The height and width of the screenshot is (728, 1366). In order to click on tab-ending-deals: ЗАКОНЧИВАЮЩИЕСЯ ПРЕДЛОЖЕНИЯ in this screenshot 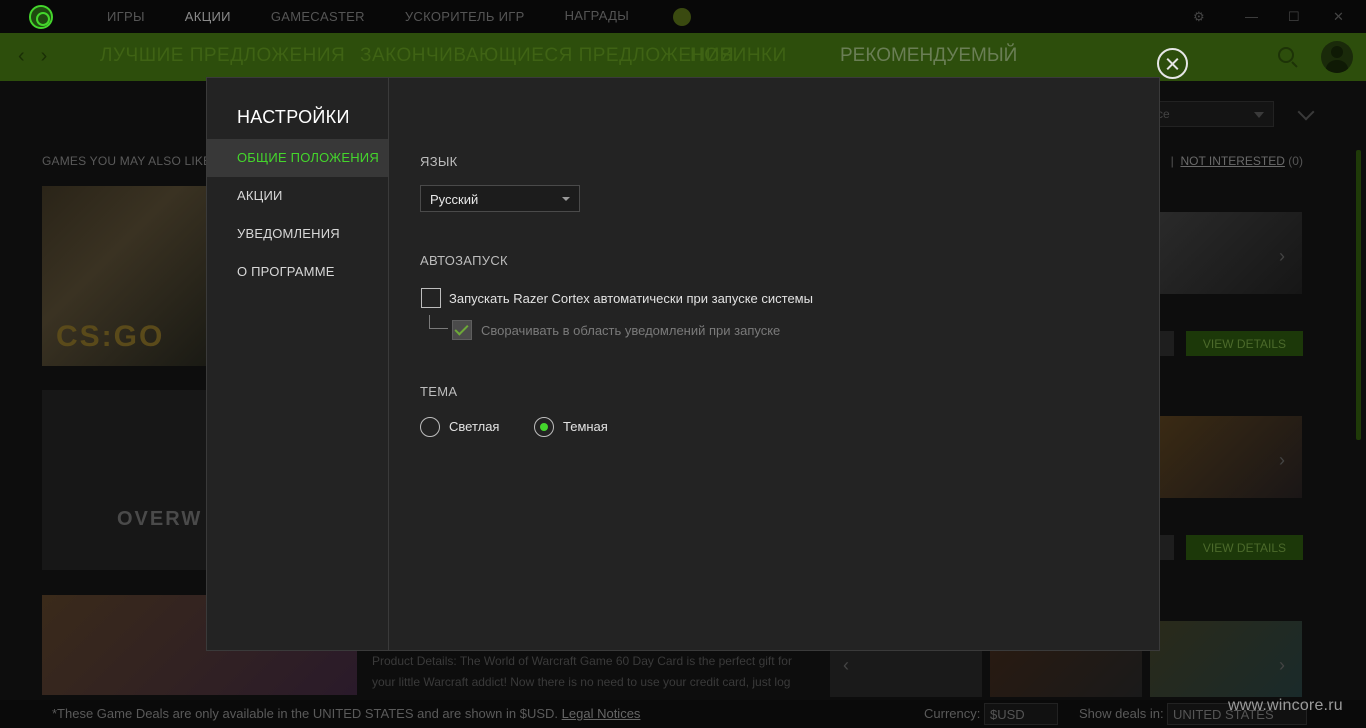, I will do `click(547, 56)`.